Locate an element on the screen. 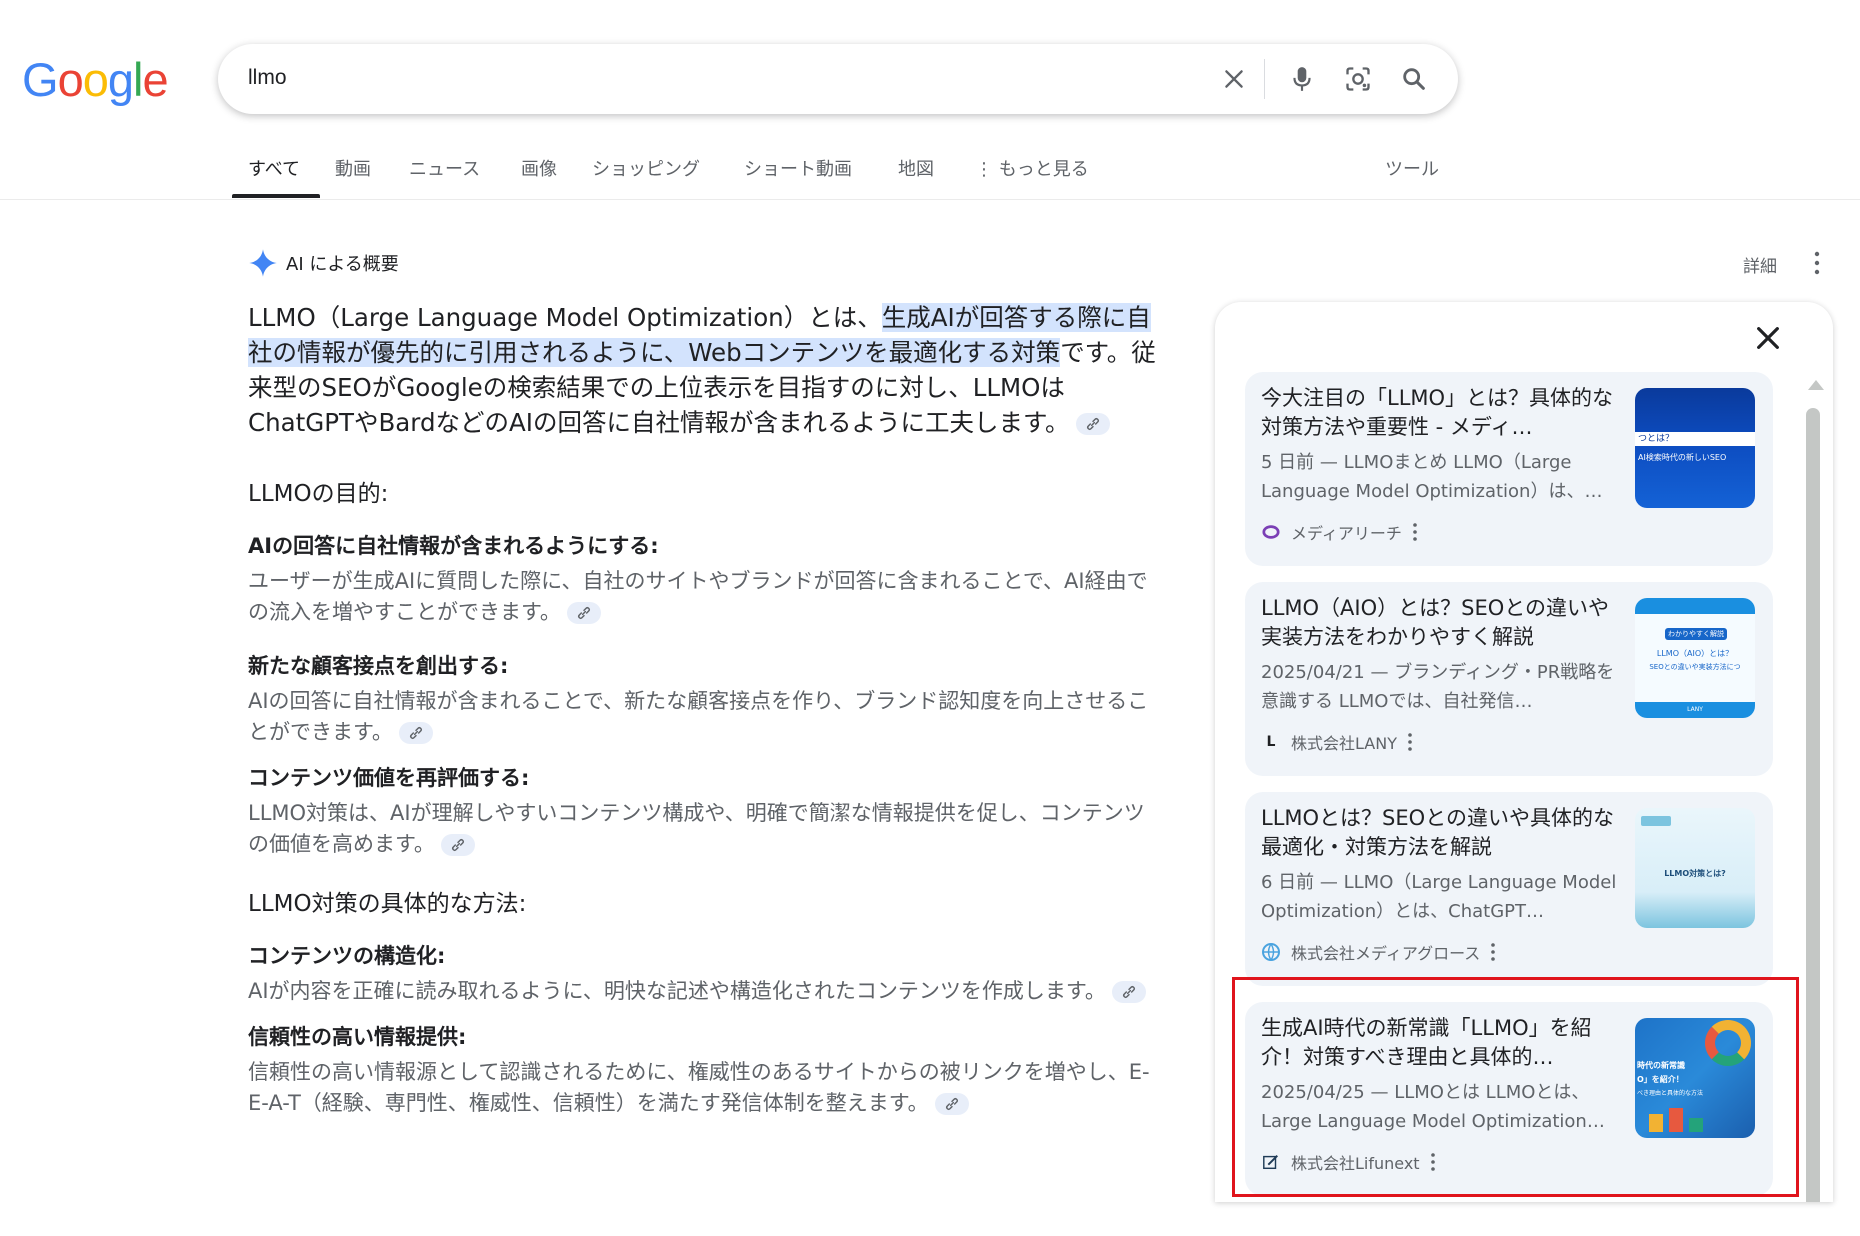 This screenshot has height=1236, width=1860. active-tab-indicator is located at coordinates (276, 196).